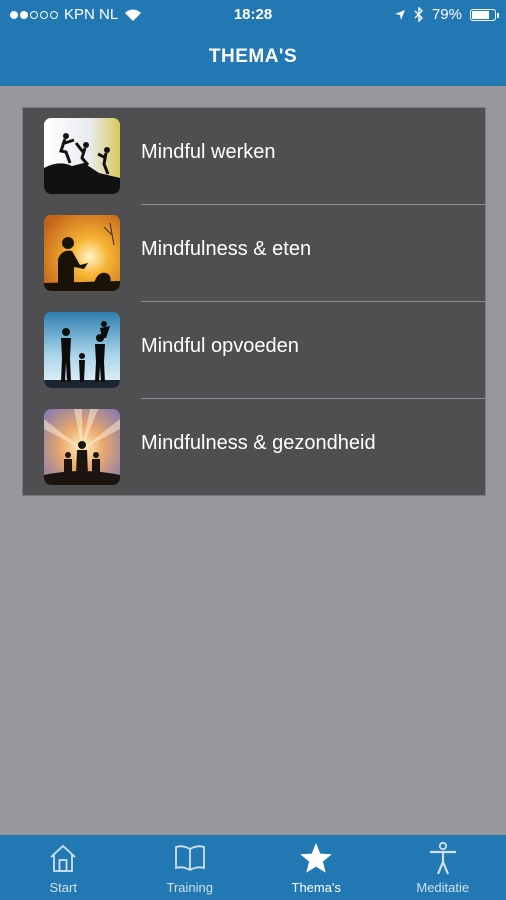 The image size is (506, 900). I want to click on sunrays-group-image, so click(82, 447).